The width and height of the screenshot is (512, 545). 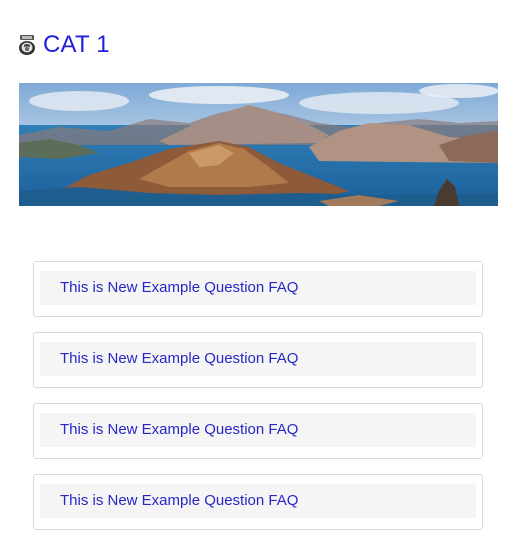 What do you see at coordinates (27, 45) in the screenshot?
I see `cat-badge-icon` at bounding box center [27, 45].